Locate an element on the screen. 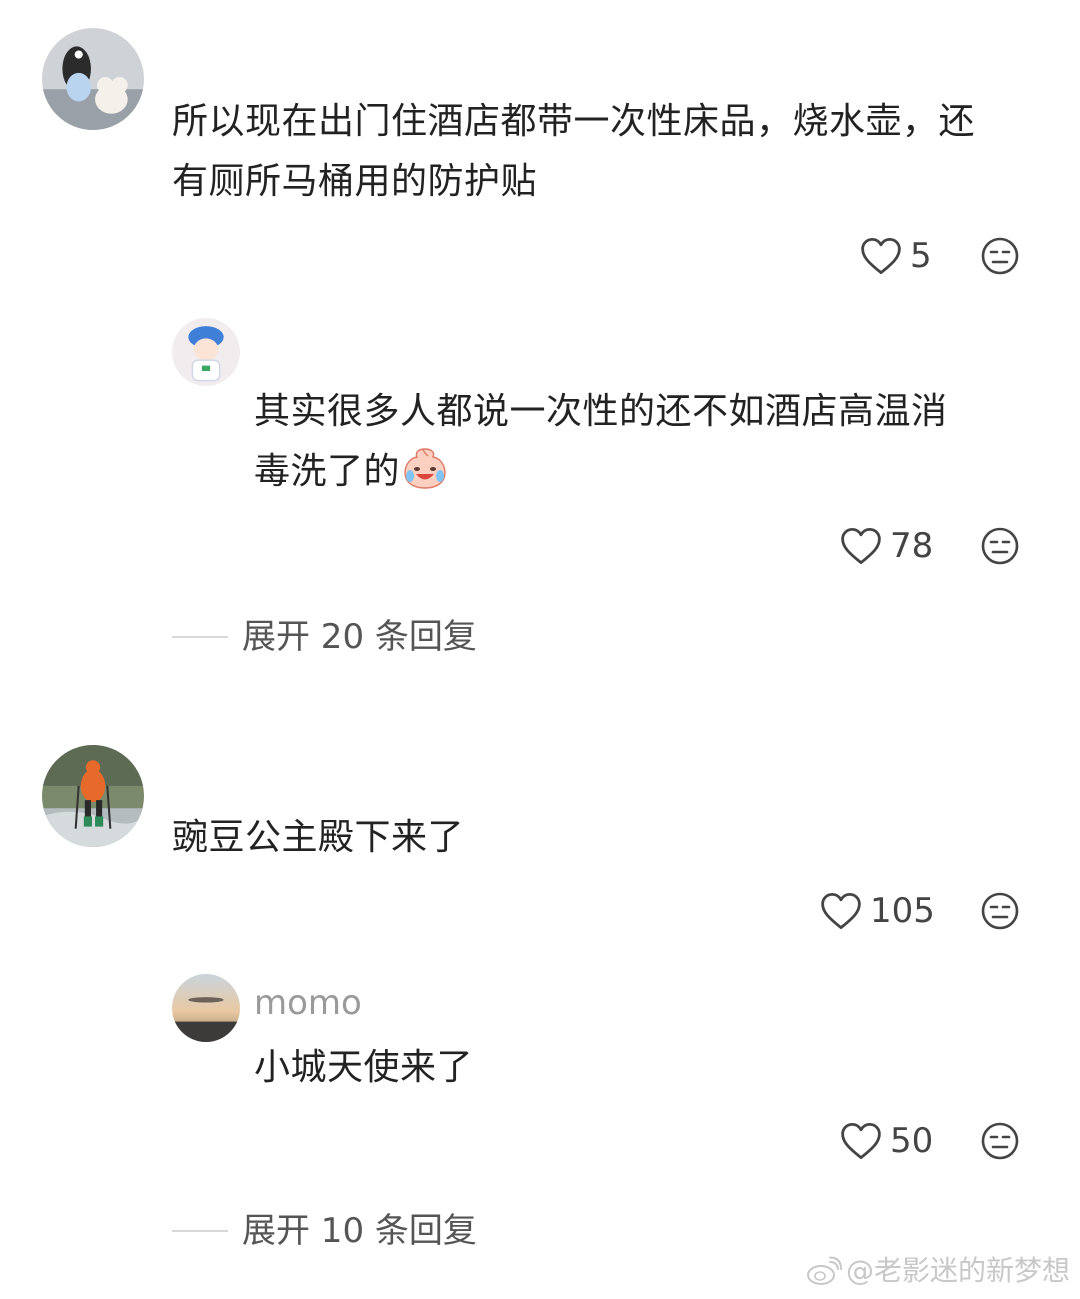 The height and width of the screenshot is (1299, 1080). watermark: @老影迷的新梦想 is located at coordinates (938, 1271).